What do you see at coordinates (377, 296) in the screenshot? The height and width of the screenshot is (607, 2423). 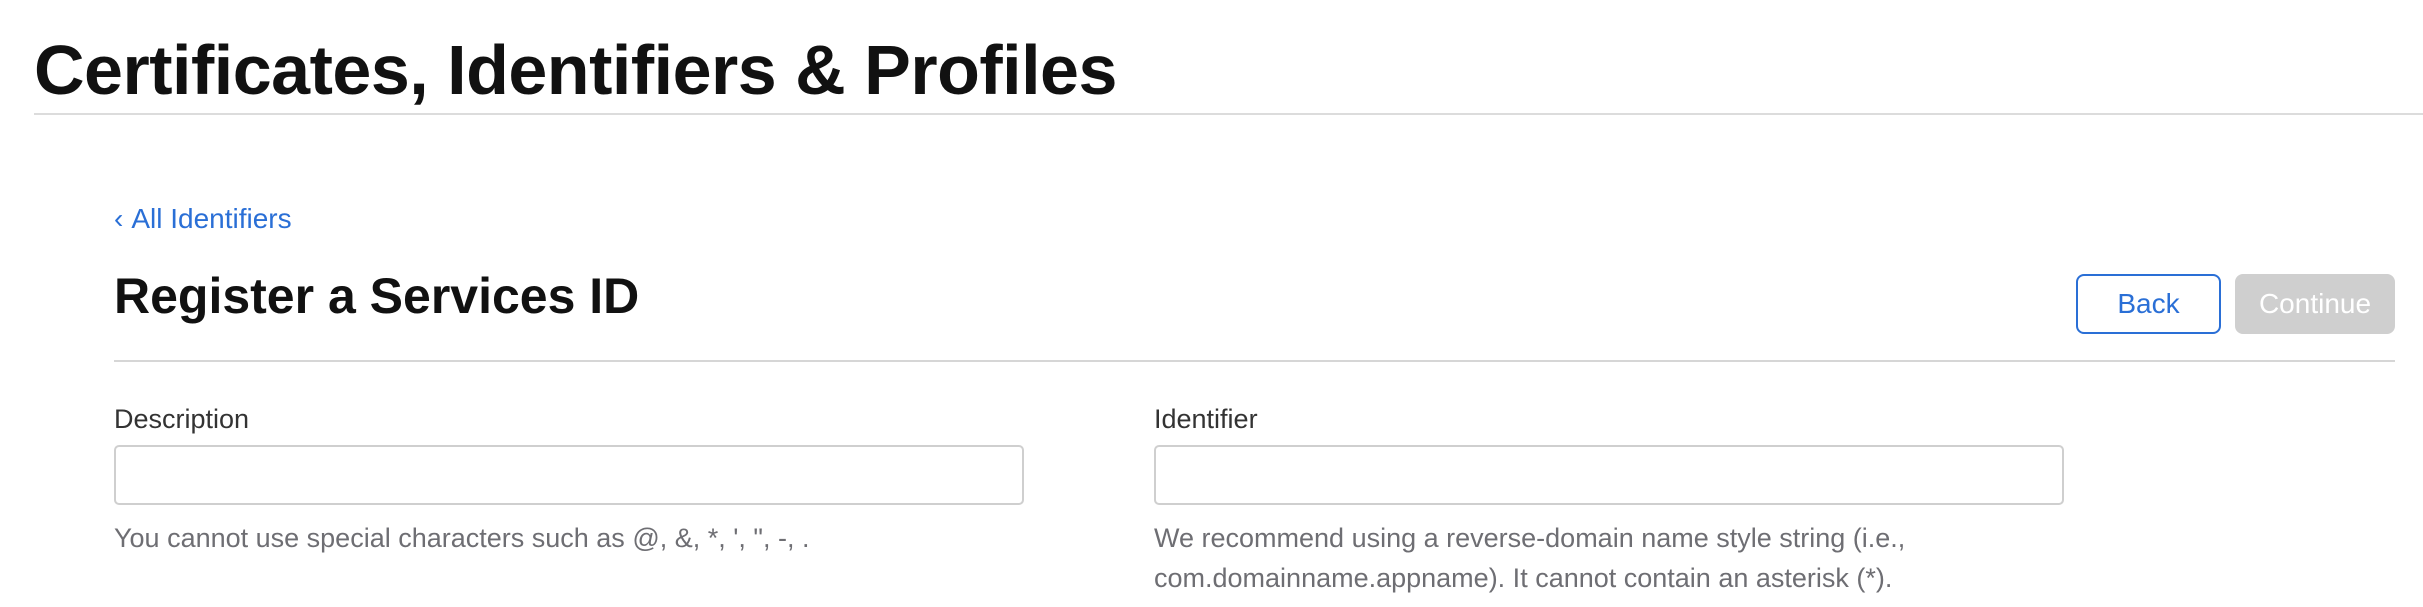 I see `section-title: Register a Services ID` at bounding box center [377, 296].